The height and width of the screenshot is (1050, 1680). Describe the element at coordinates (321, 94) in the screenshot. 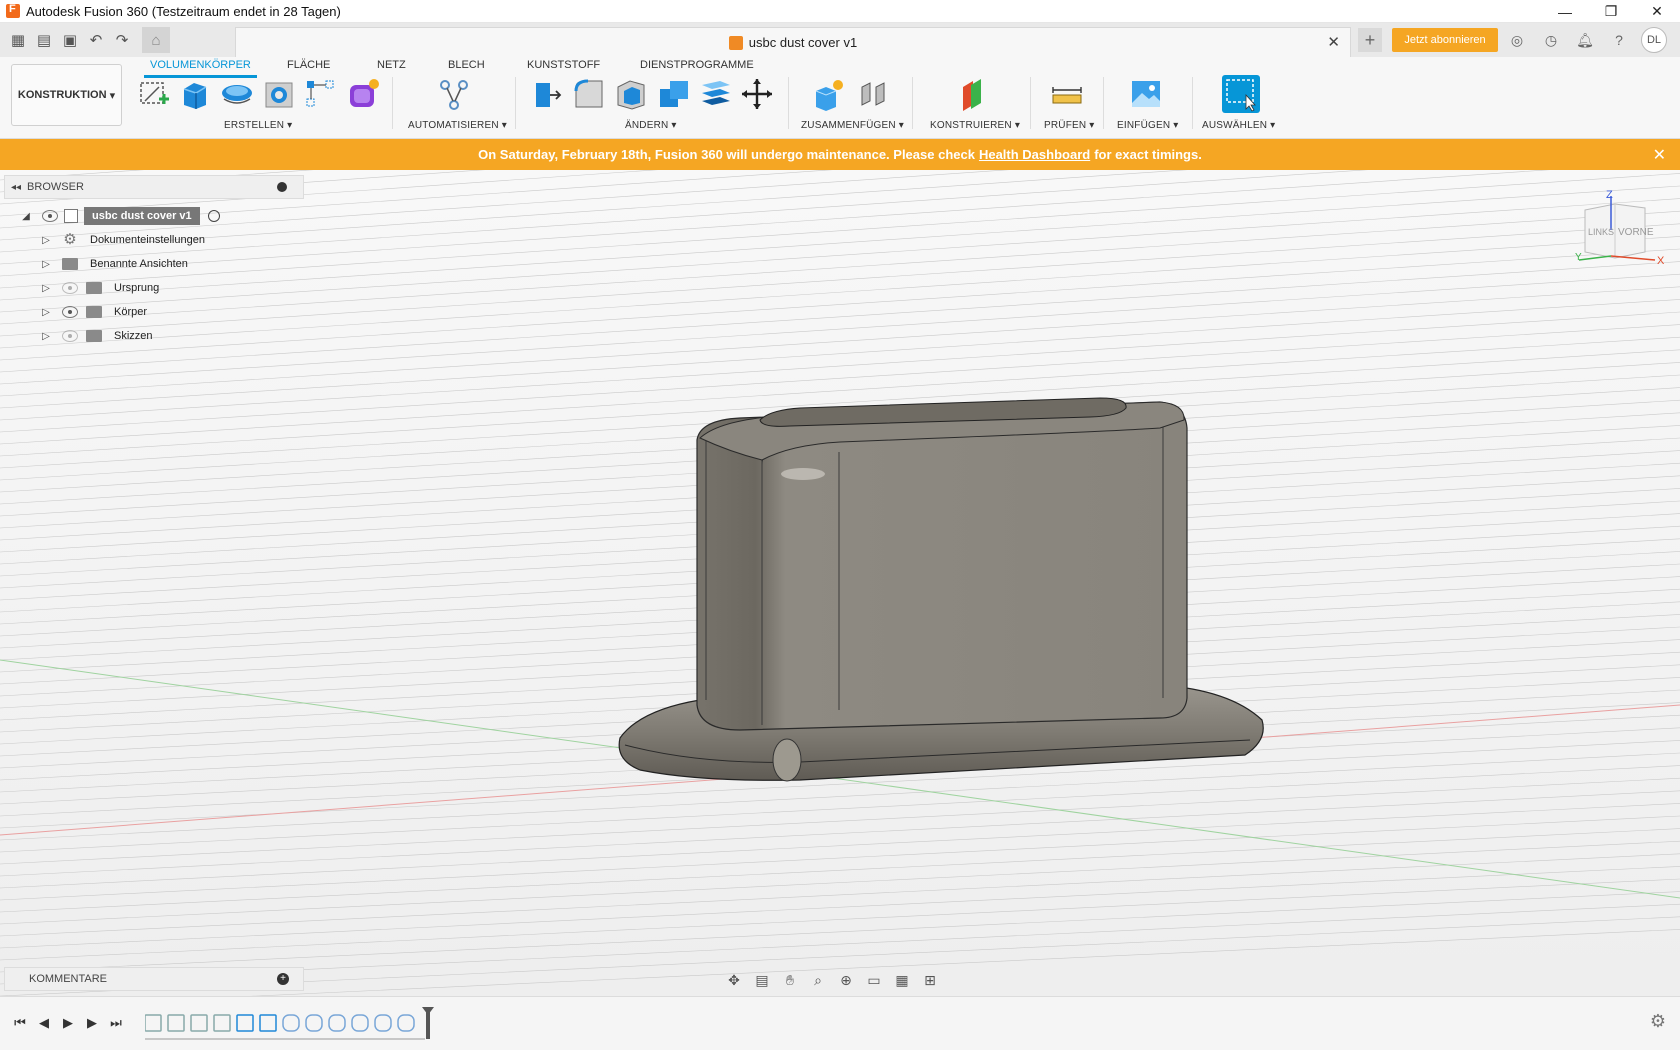

I see `pattern-icon` at that location.